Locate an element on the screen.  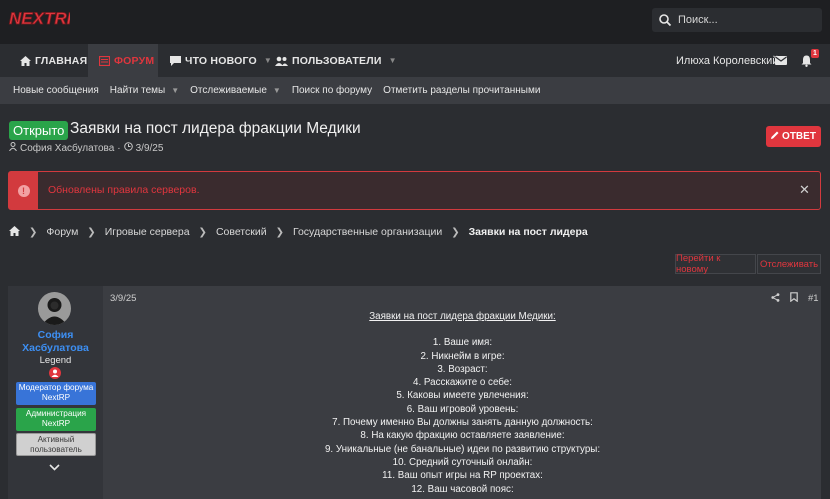
breadcrumb-sovetsky: Советский is located at coordinates (241, 232).